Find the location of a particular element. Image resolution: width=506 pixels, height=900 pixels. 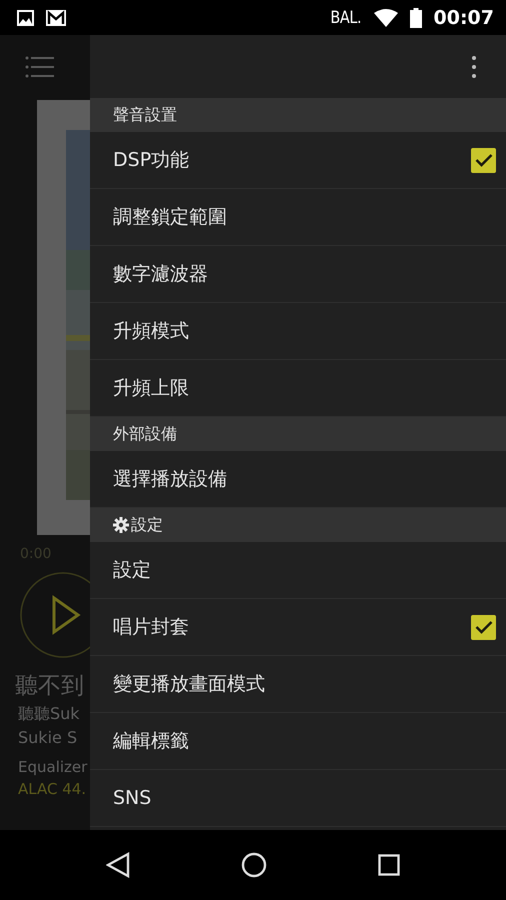

image-icon is located at coordinates (25, 18).